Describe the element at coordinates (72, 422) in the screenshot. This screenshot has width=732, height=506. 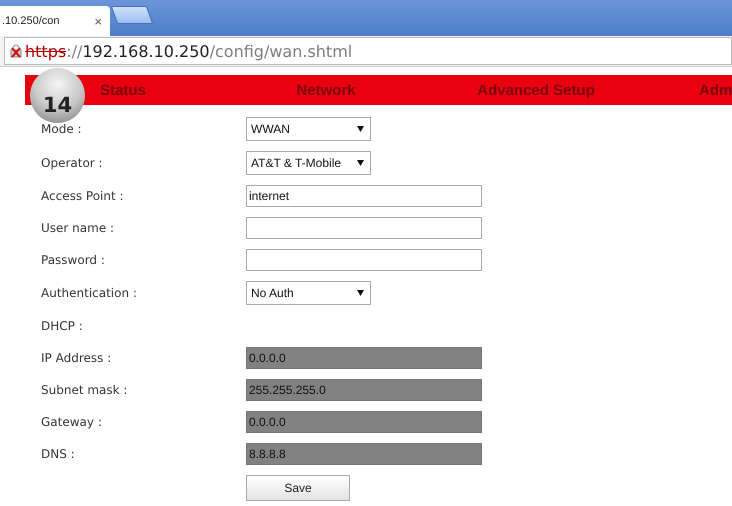
I see `field-label: Gateway :` at that location.